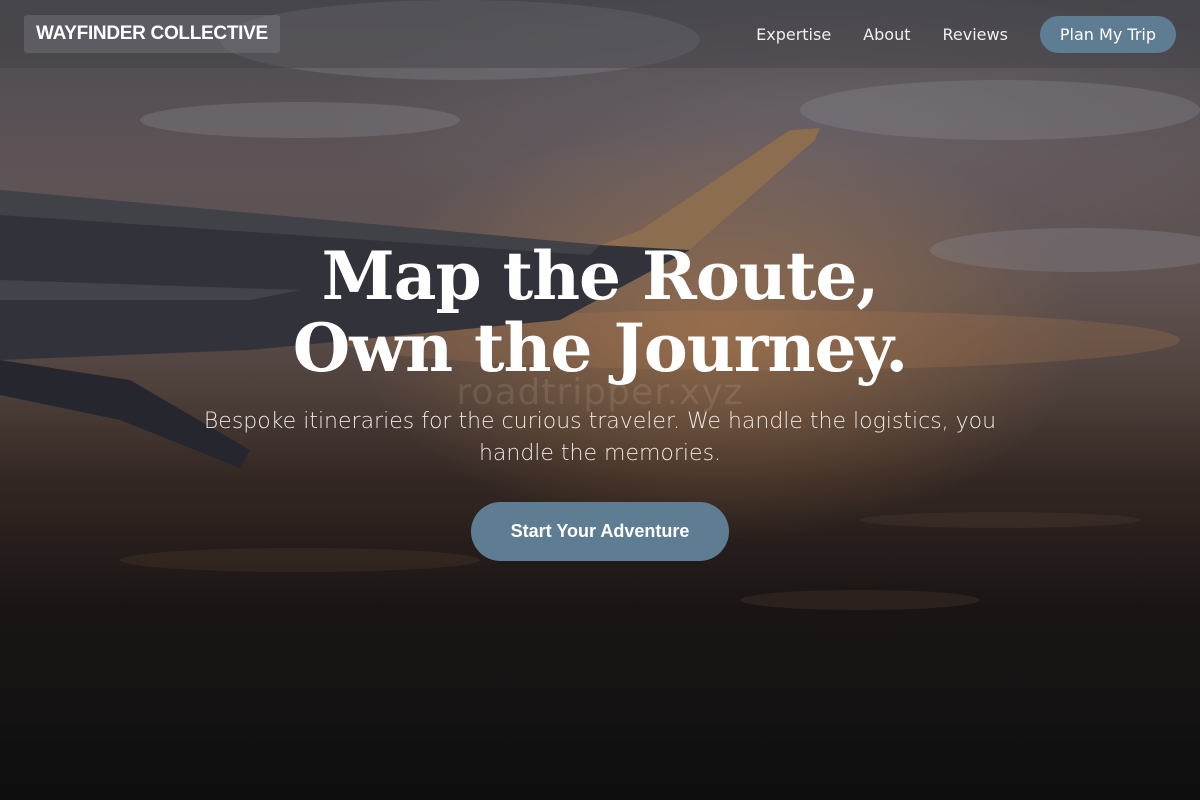 This screenshot has height=800, width=1200. What do you see at coordinates (974, 34) in the screenshot?
I see `nav-link-reviews: Reviews` at bounding box center [974, 34].